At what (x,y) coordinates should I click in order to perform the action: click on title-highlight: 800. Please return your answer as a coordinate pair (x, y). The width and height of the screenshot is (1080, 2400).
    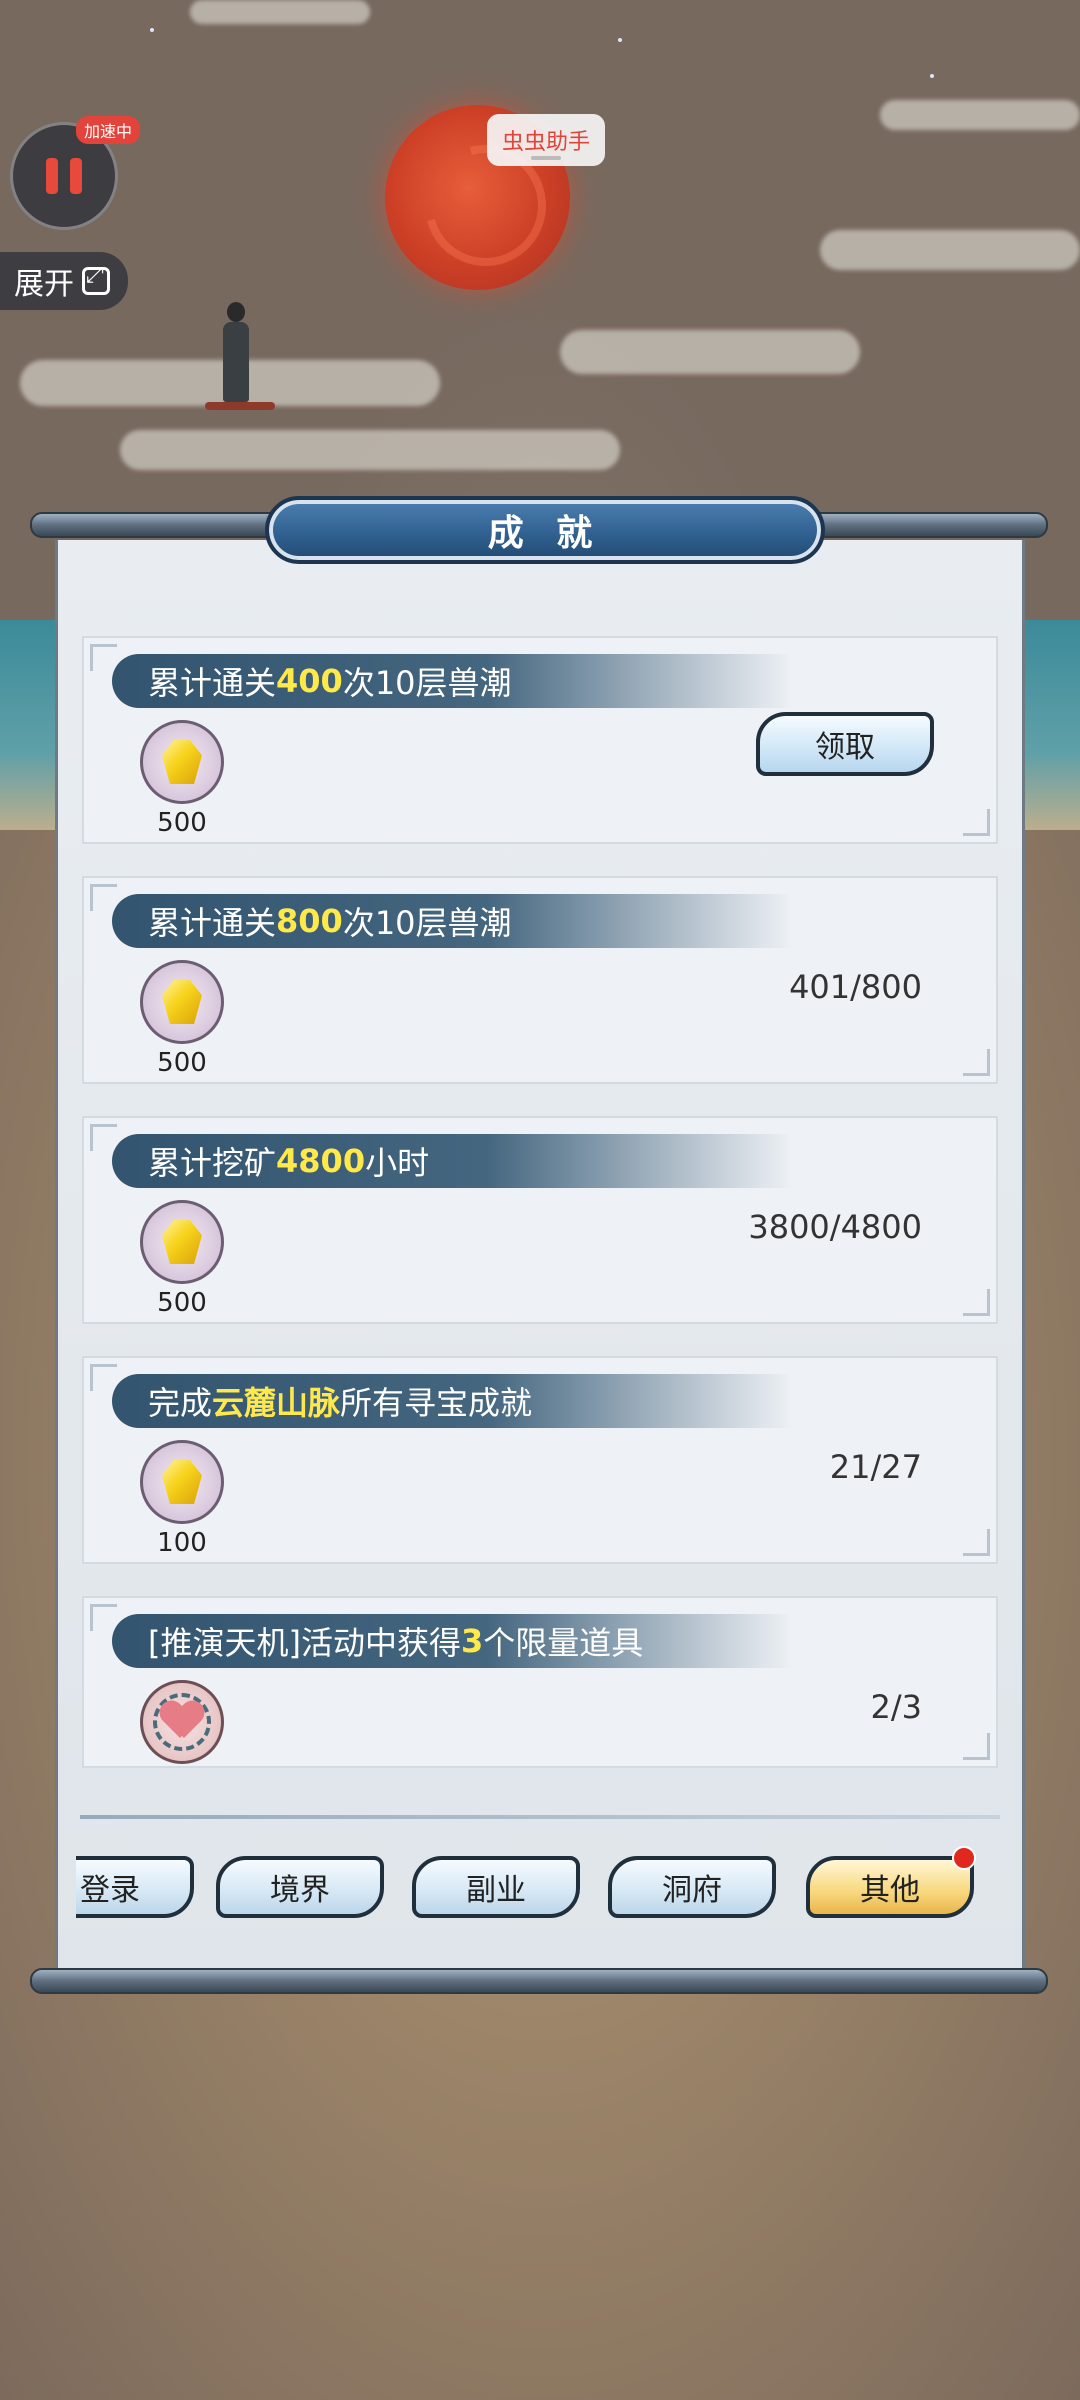
    Looking at the image, I should click on (309, 921).